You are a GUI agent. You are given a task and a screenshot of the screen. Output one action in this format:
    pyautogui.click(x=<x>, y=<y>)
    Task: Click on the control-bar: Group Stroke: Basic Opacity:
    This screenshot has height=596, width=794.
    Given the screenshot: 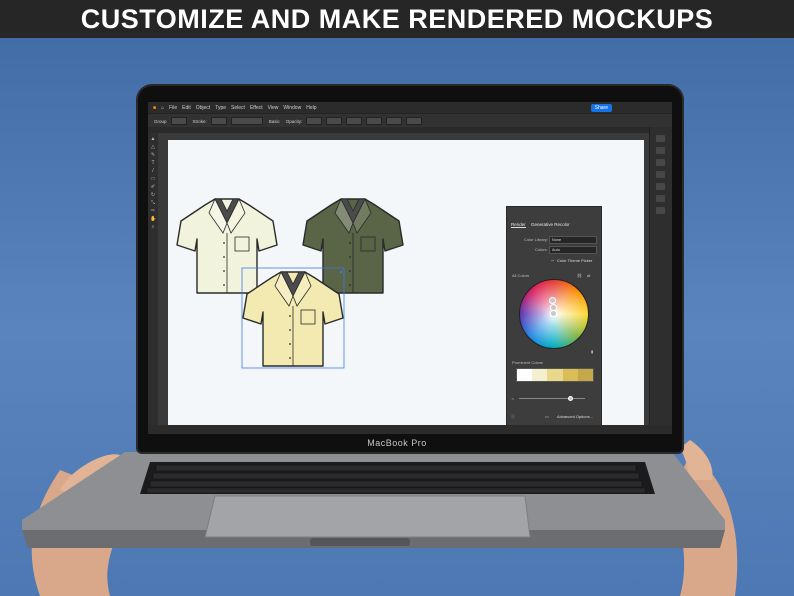 What is the action you would take?
    pyautogui.click(x=410, y=120)
    